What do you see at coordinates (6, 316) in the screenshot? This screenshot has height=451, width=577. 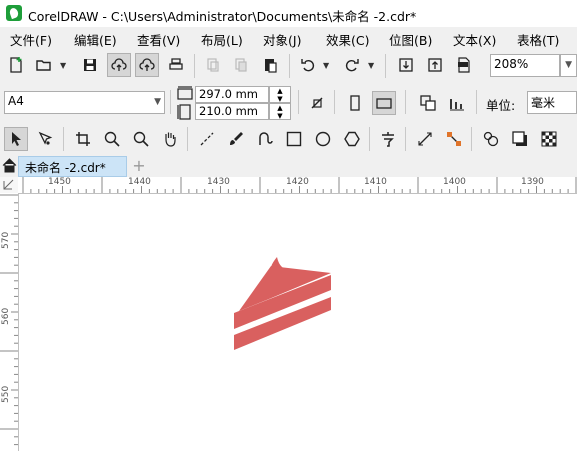 I see `ruler-label: 560` at bounding box center [6, 316].